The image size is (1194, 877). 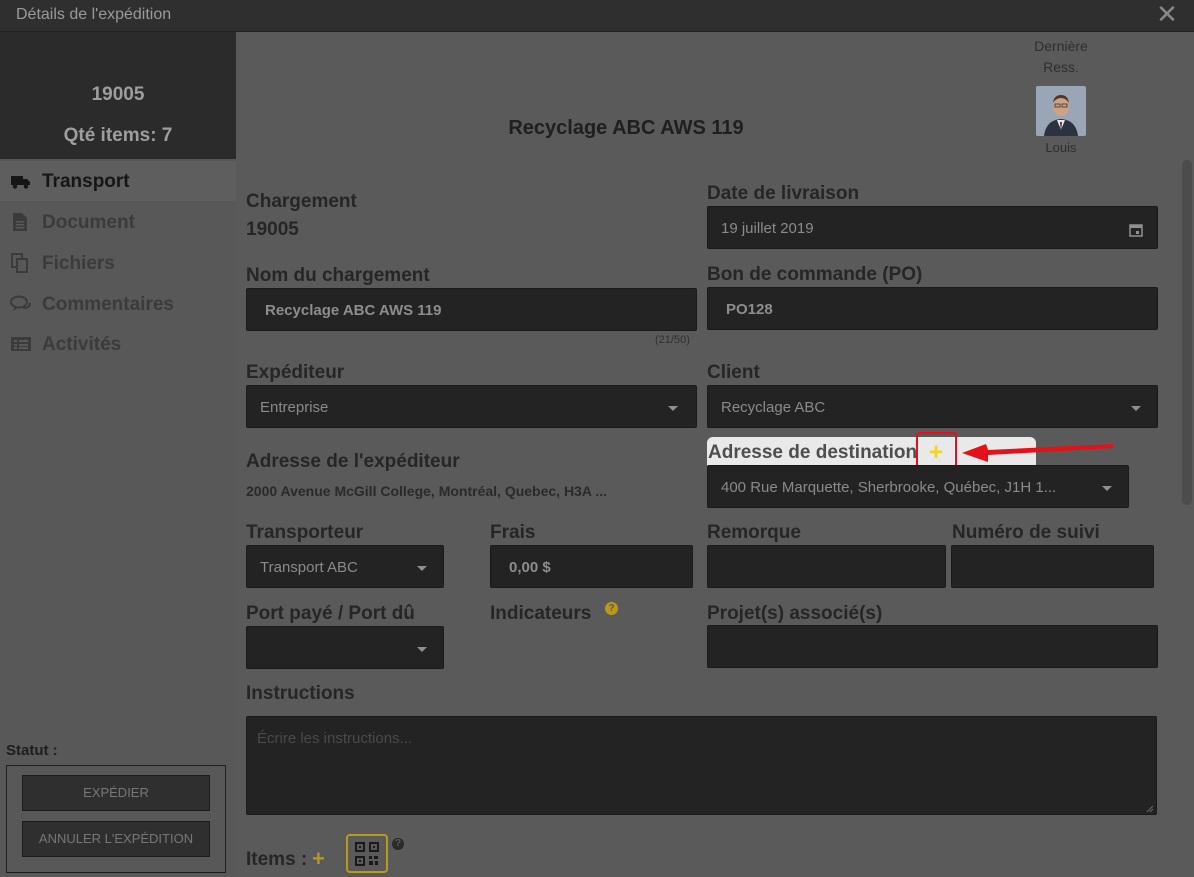 What do you see at coordinates (733, 372) in the screenshot?
I see `client-label: Client` at bounding box center [733, 372].